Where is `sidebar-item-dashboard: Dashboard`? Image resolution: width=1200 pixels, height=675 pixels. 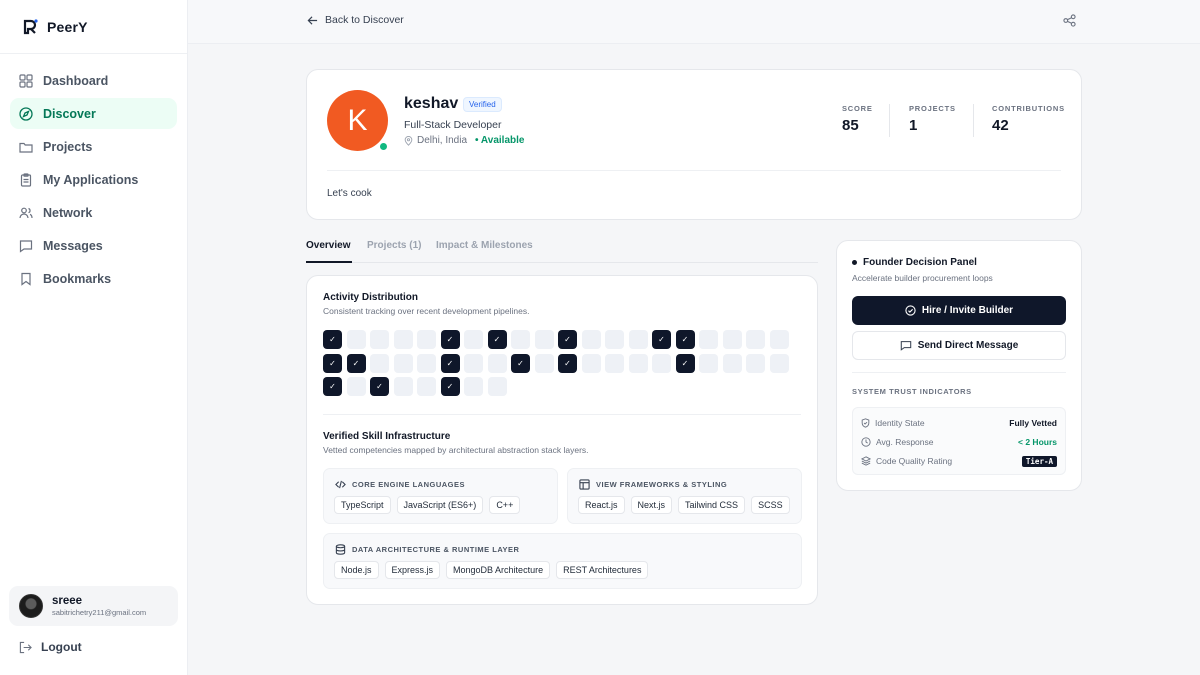
sidebar-item-dashboard: Dashboard is located at coordinates (93, 80).